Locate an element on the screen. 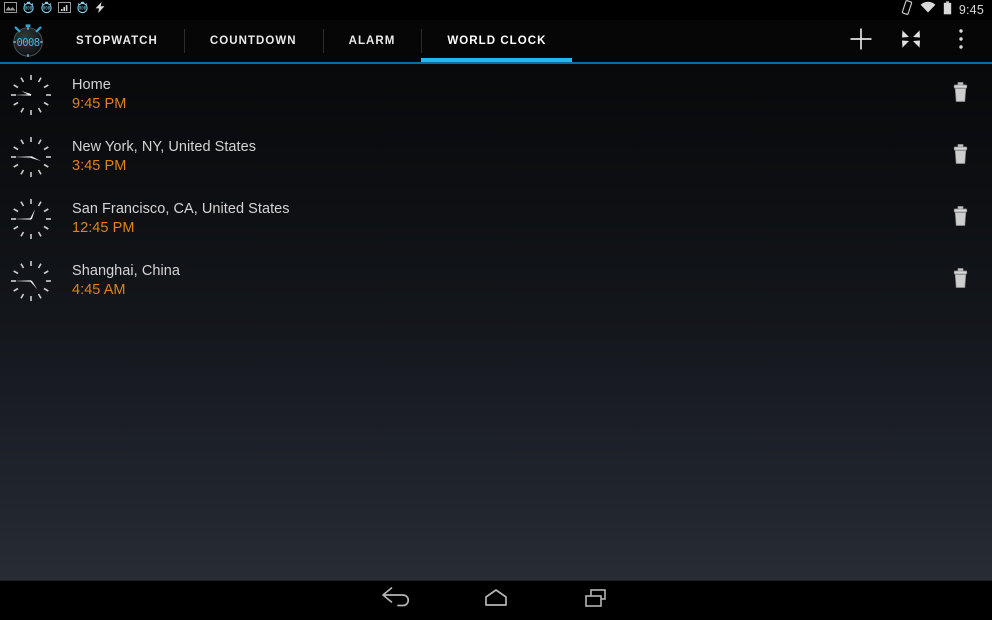  vibrate-icon is located at coordinates (907, 10).